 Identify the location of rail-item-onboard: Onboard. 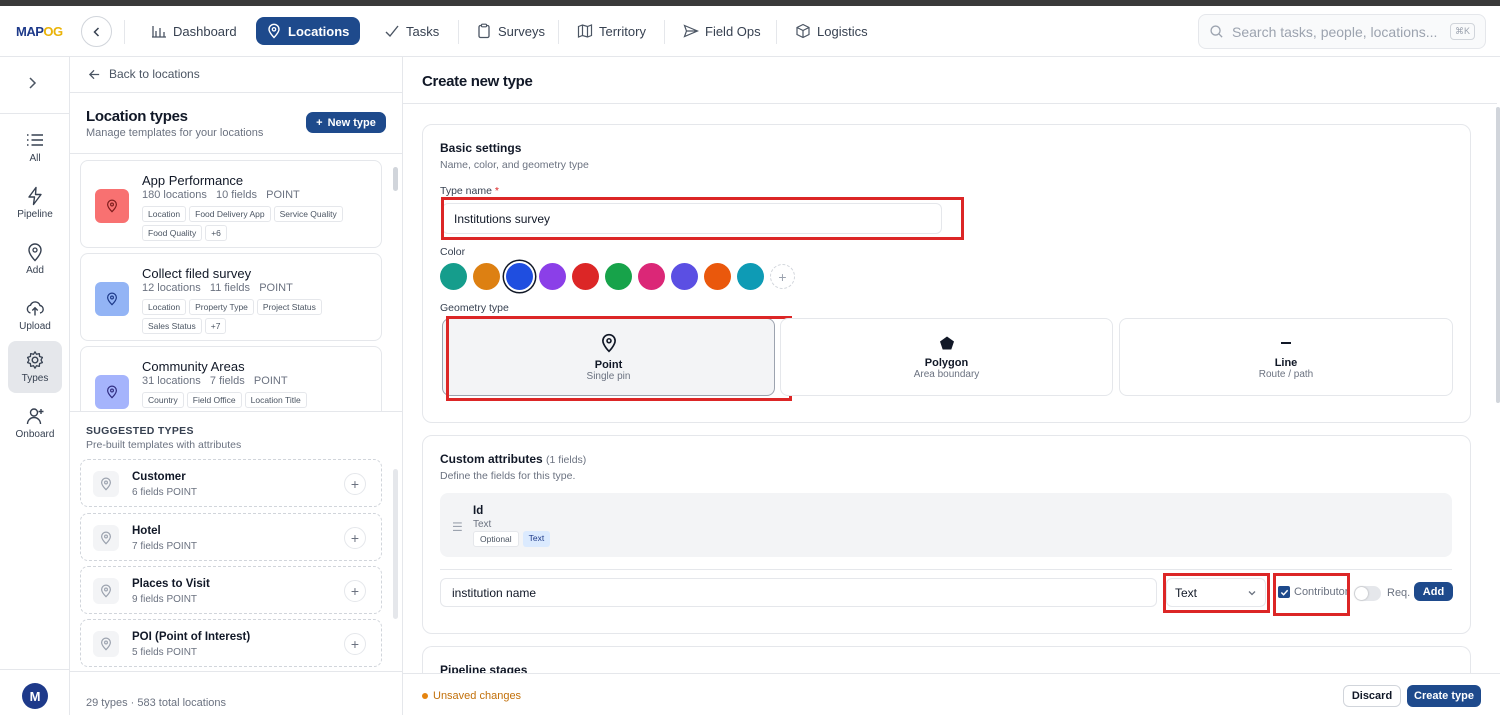
(35, 423).